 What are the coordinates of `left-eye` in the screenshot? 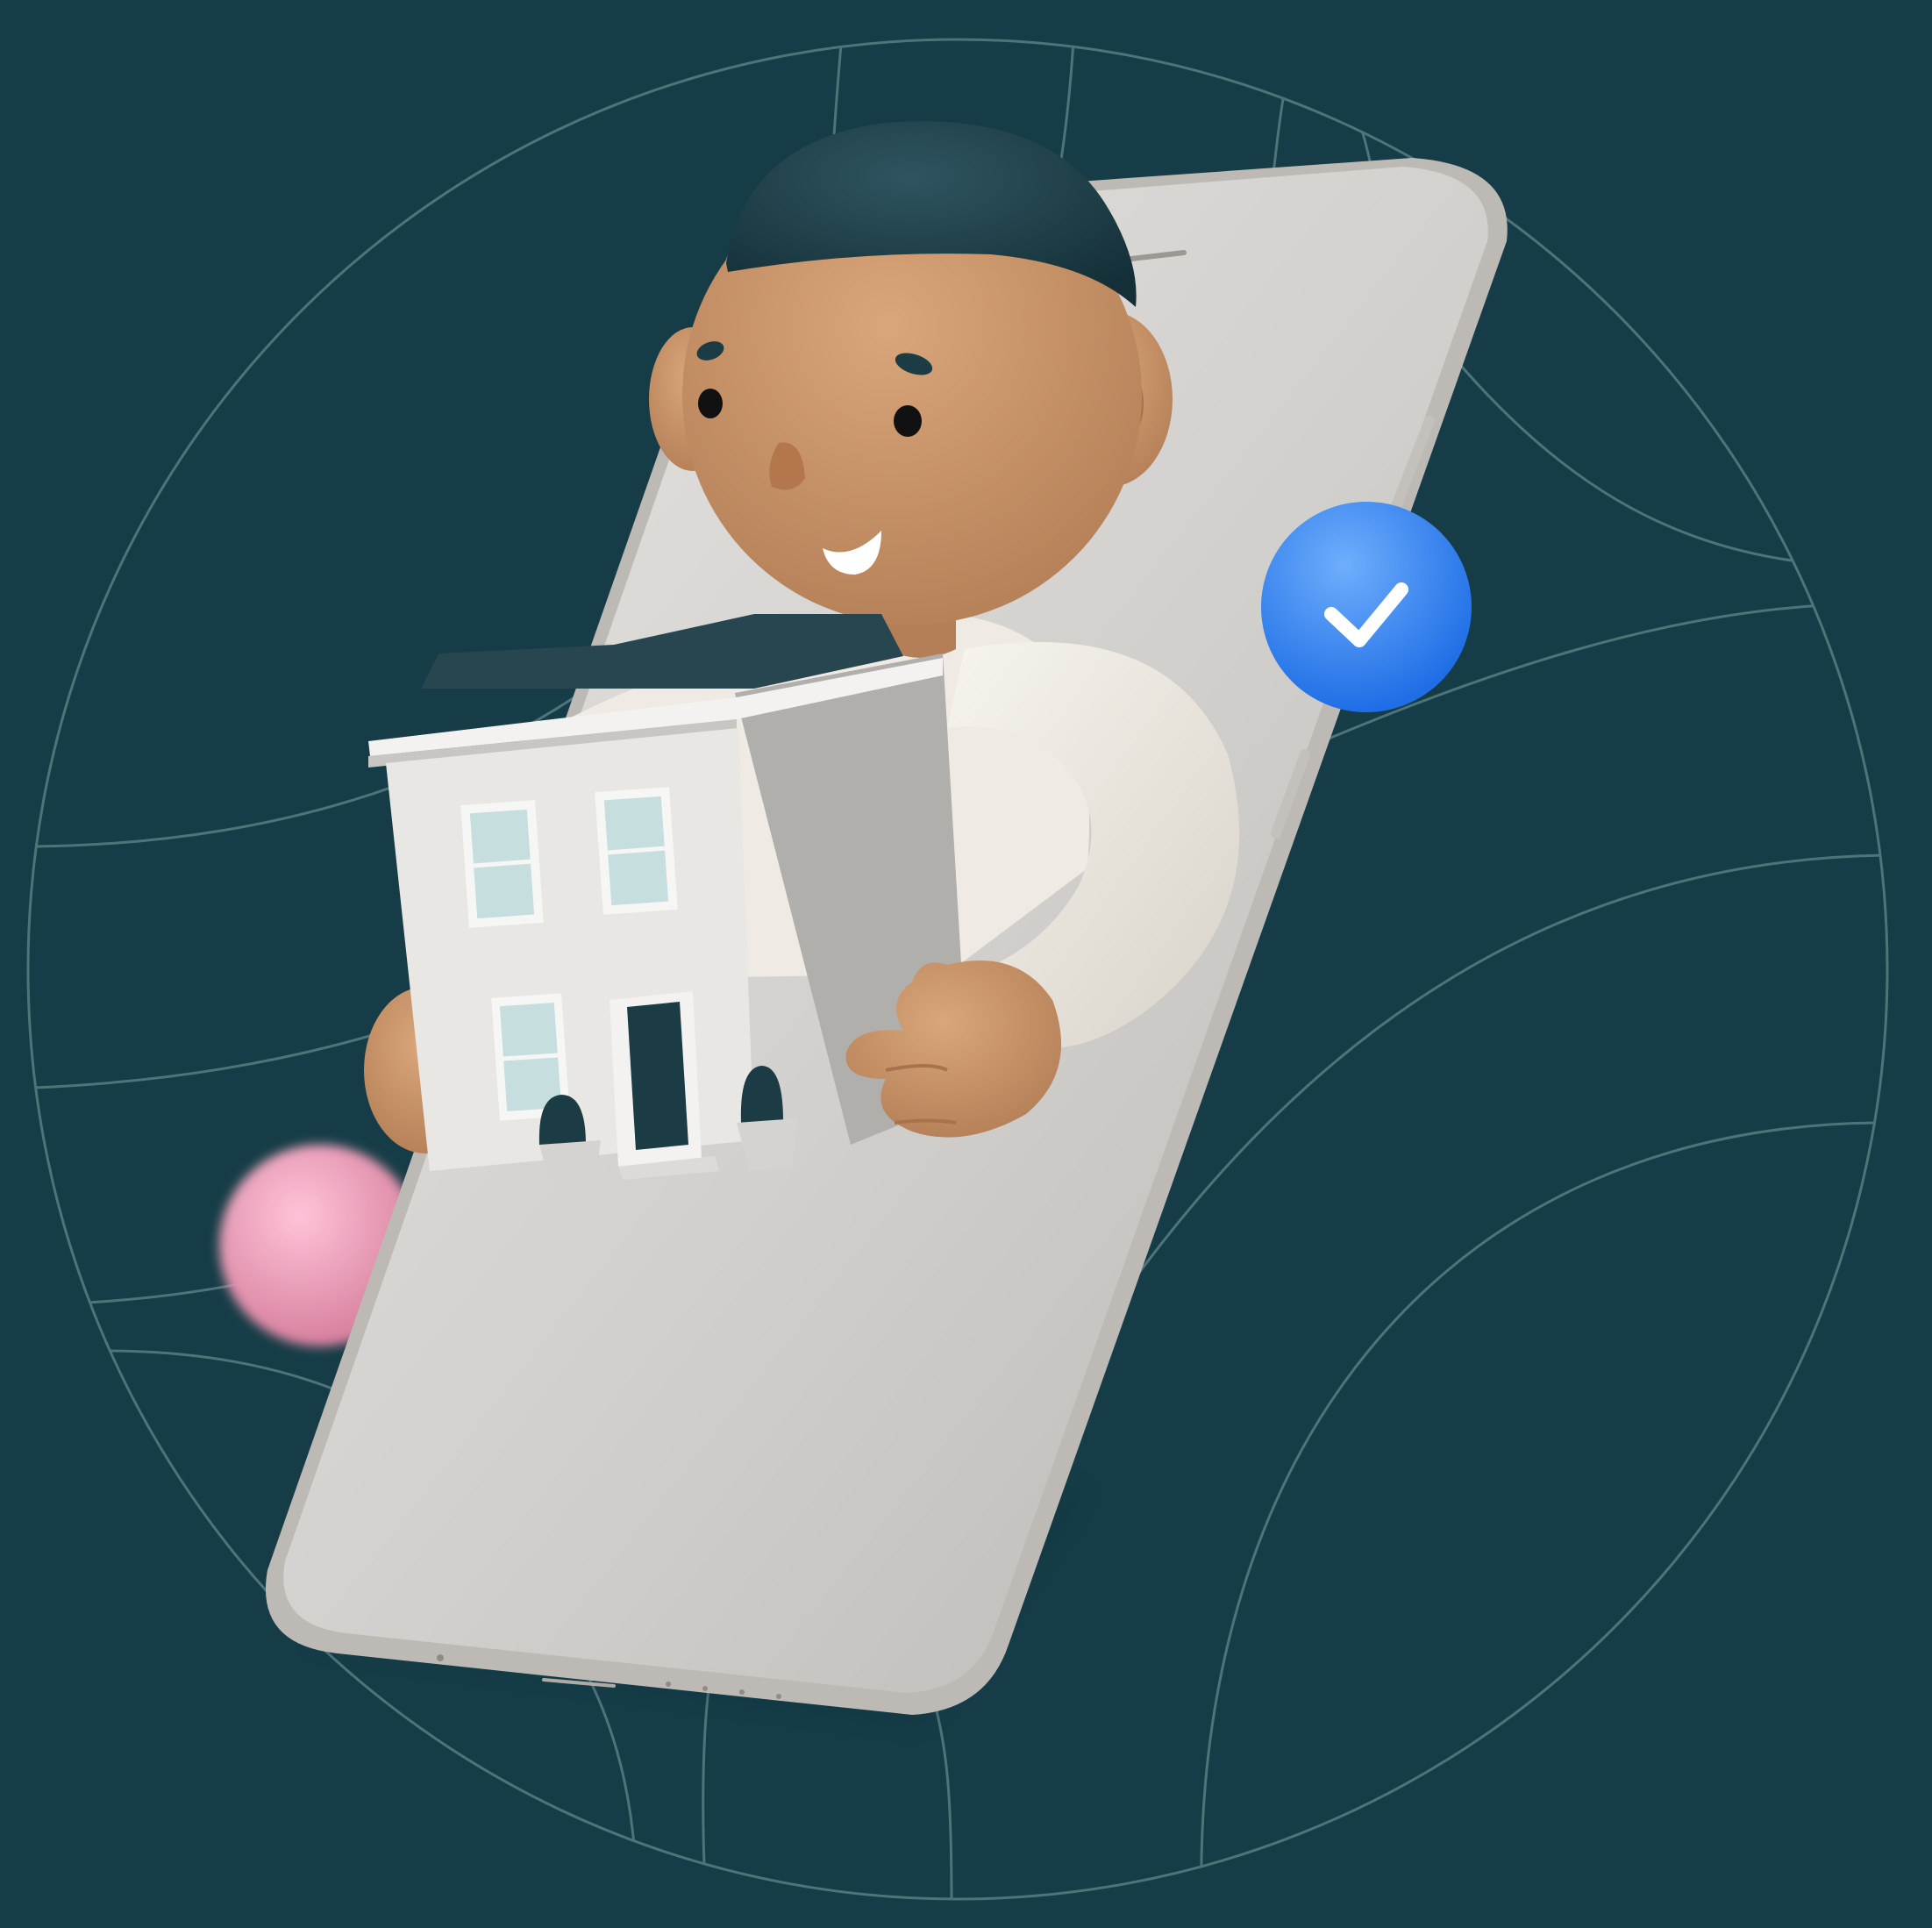 It's located at (710, 403).